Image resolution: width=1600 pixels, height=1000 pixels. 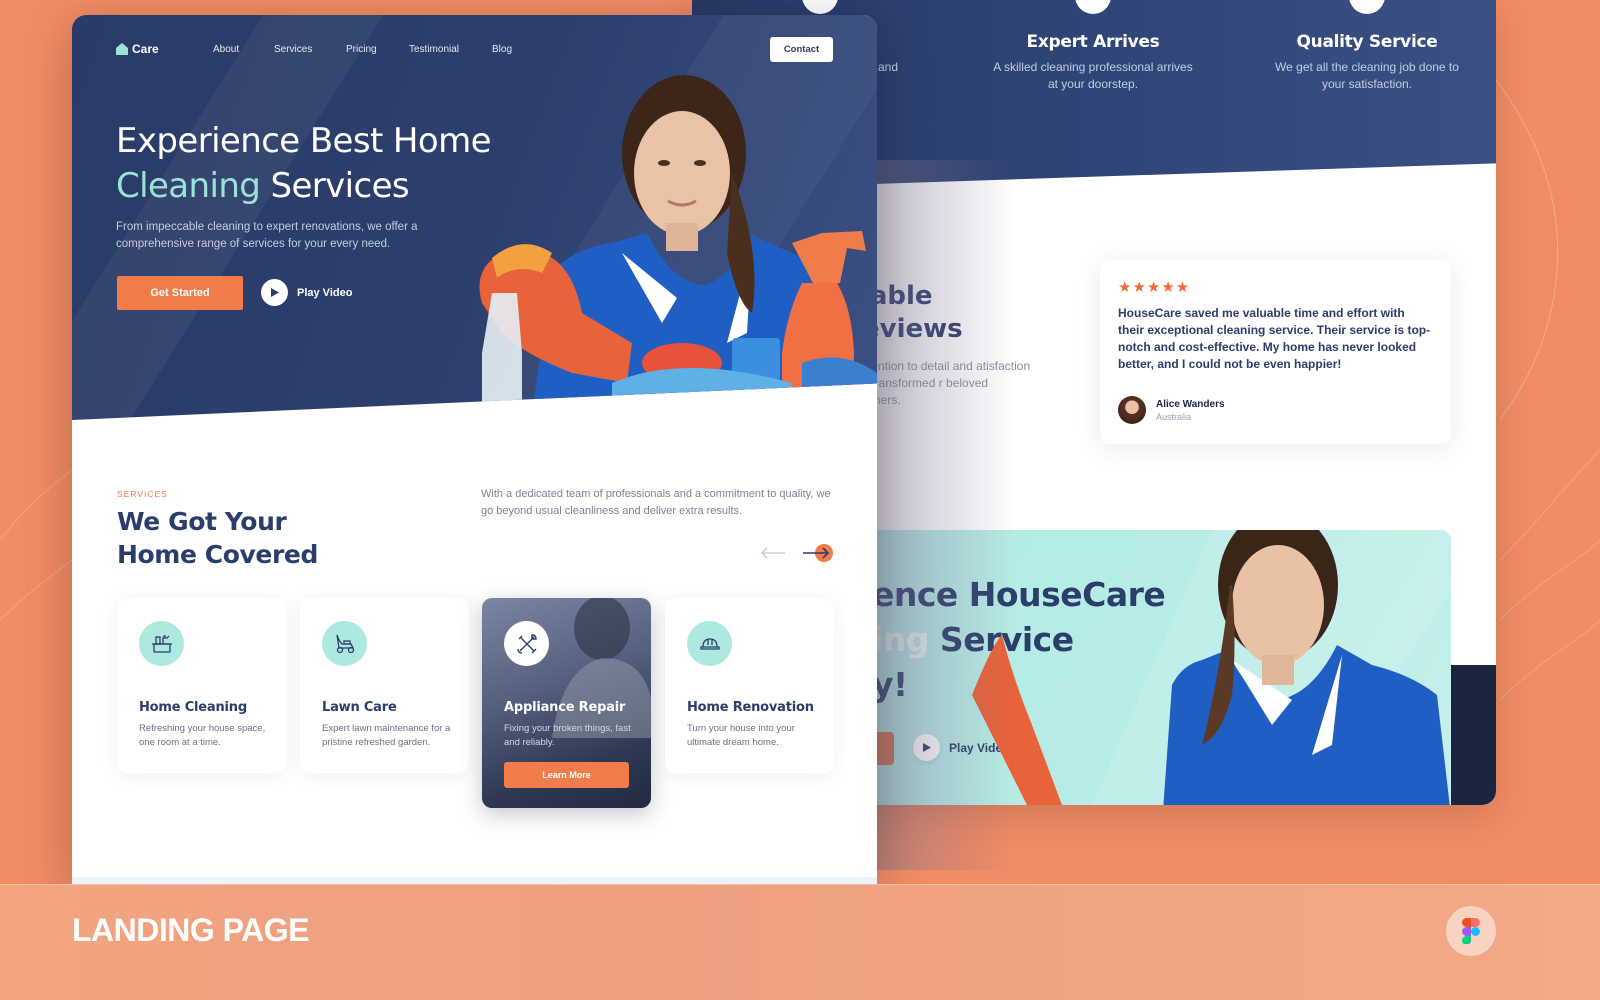 I want to click on brand-logo: Care, so click(x=137, y=49).